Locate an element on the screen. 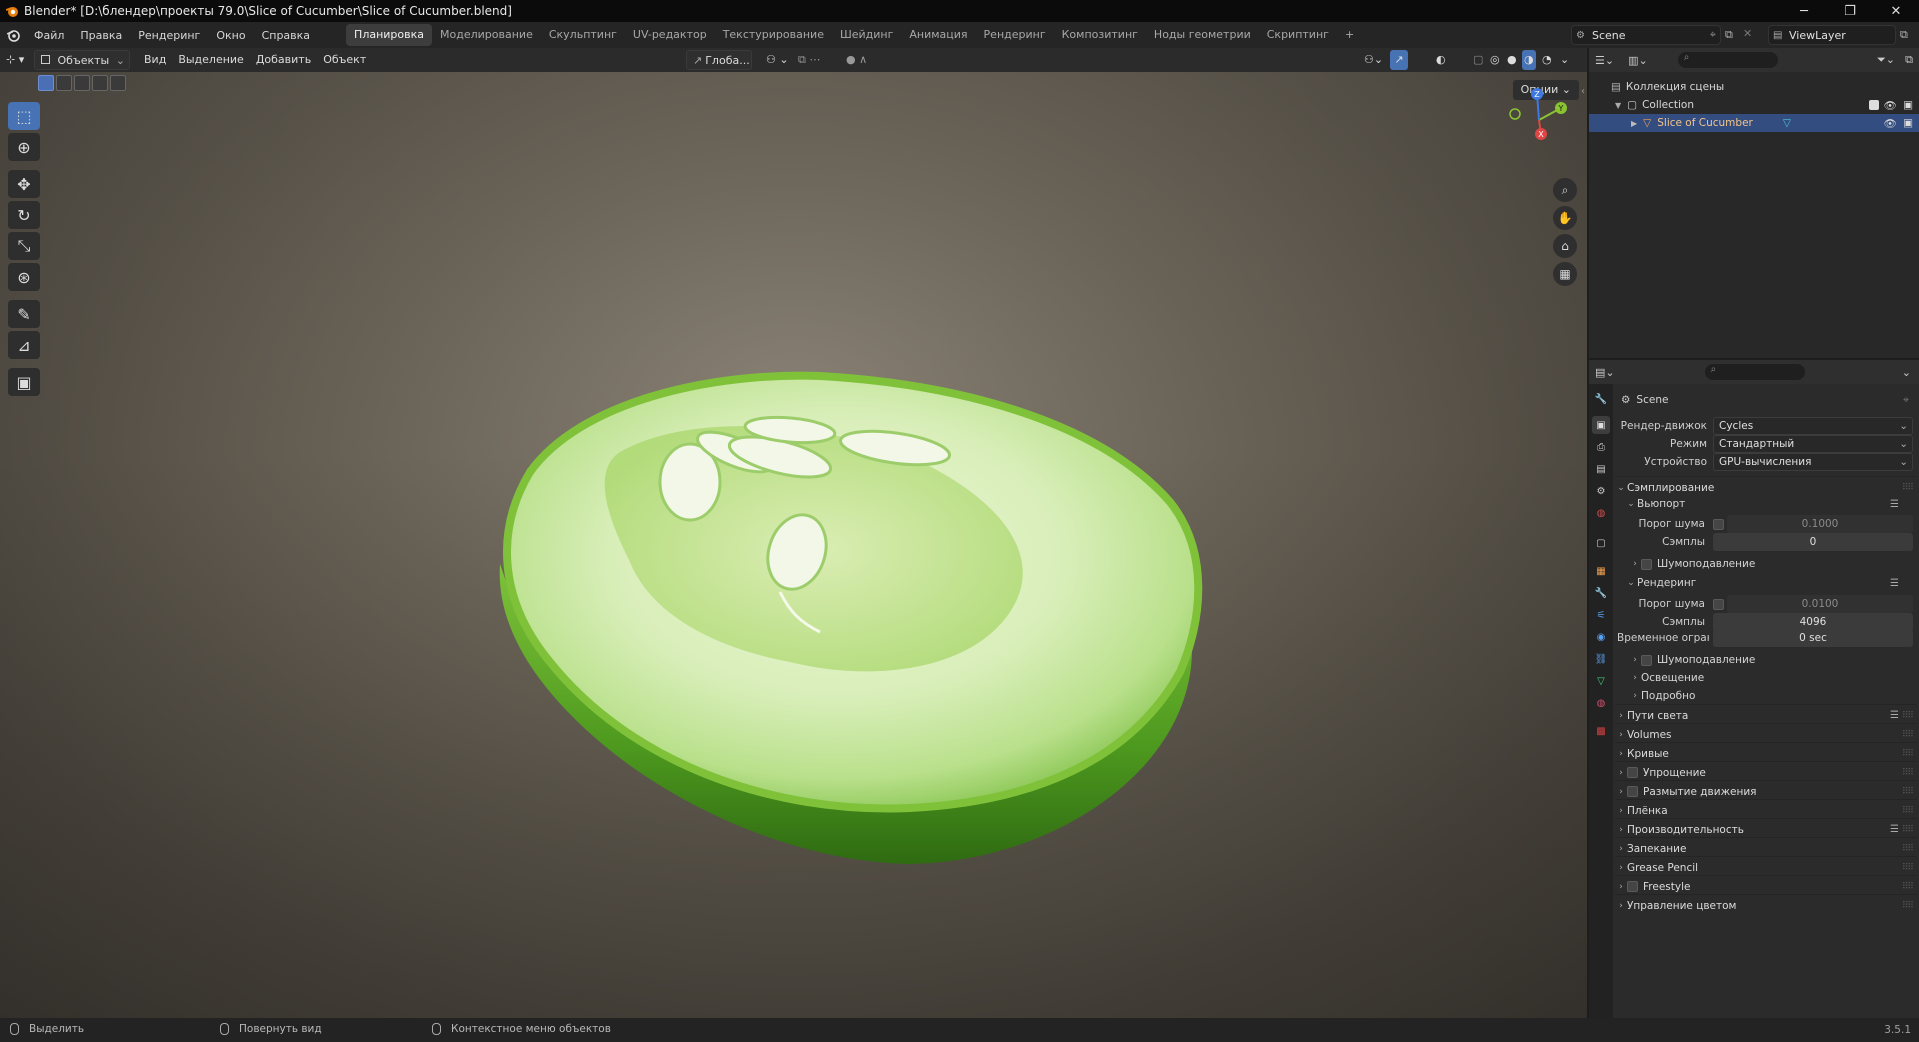 This screenshot has height=1042, width=1919. mode-dropdown: Объекты ⌄ is located at coordinates (82, 60).